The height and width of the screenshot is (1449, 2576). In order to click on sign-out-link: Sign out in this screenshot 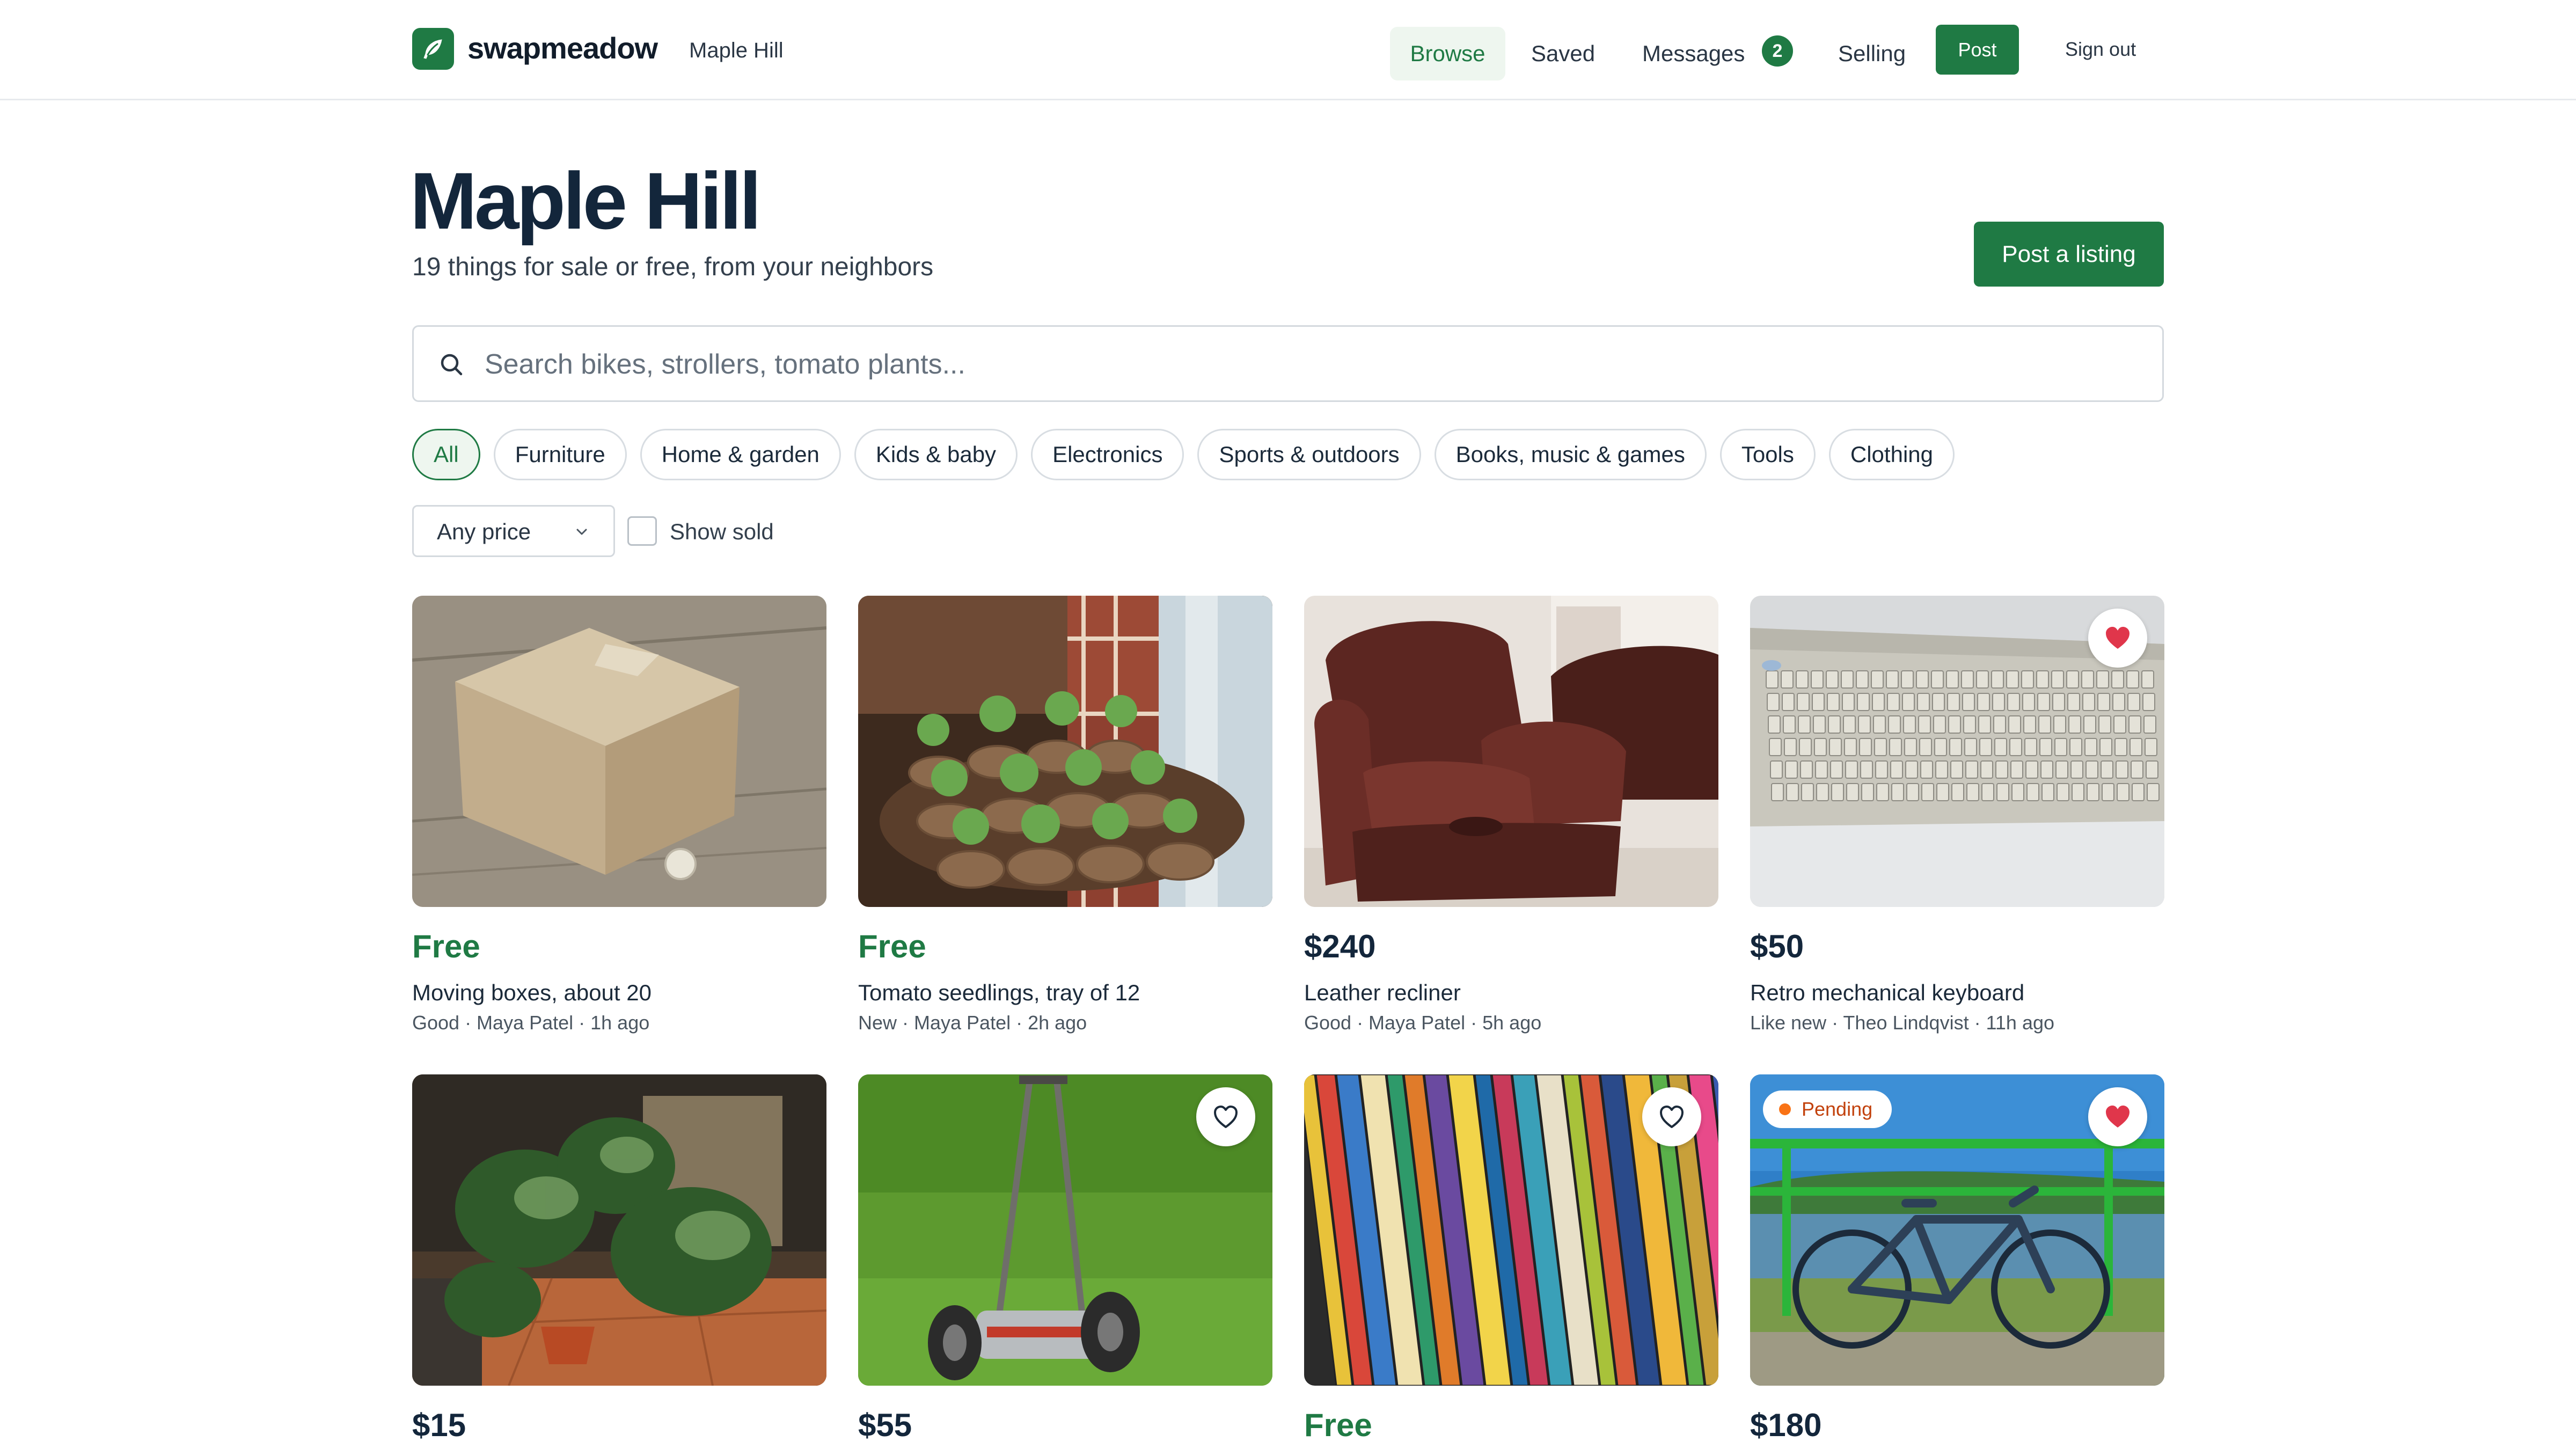, I will do `click(2100, 49)`.